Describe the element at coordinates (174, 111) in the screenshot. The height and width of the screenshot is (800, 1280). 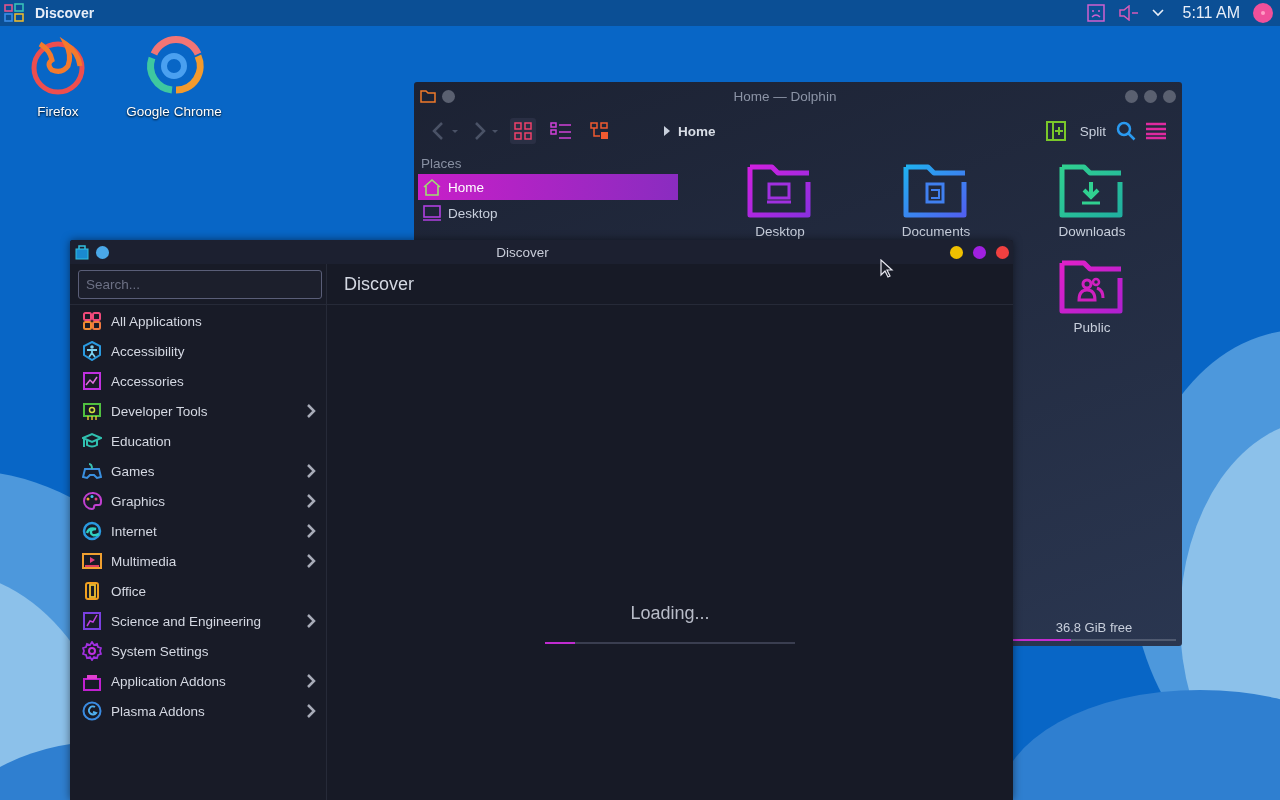
I see `desktop-icon-label: Google Chrome` at that location.